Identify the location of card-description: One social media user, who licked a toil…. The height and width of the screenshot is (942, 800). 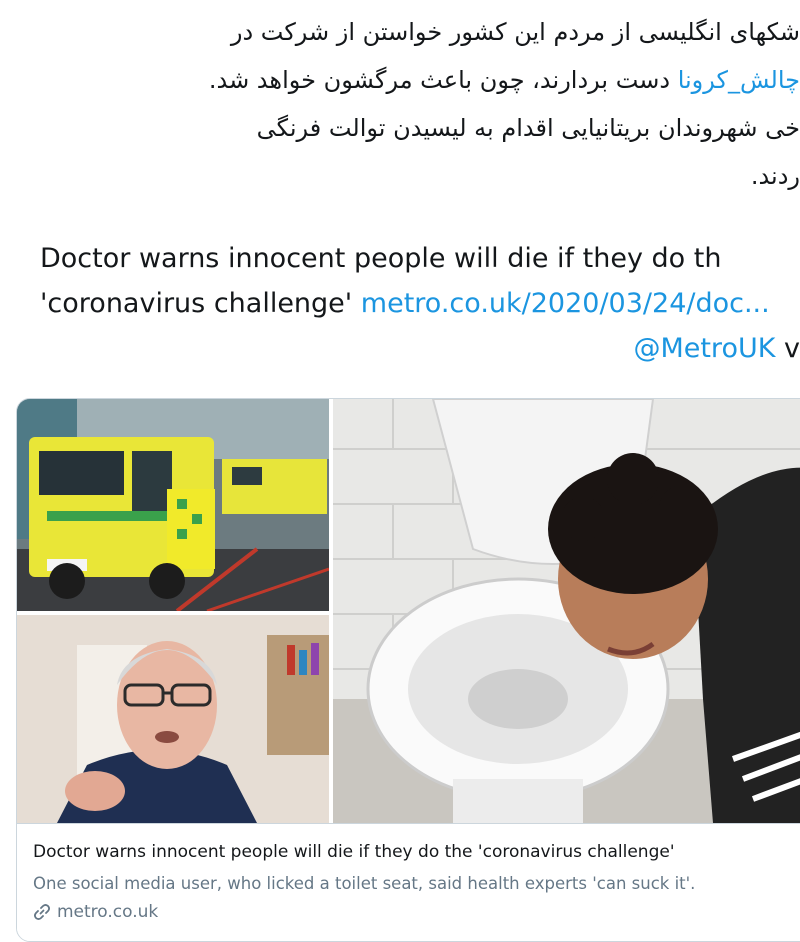
(364, 883).